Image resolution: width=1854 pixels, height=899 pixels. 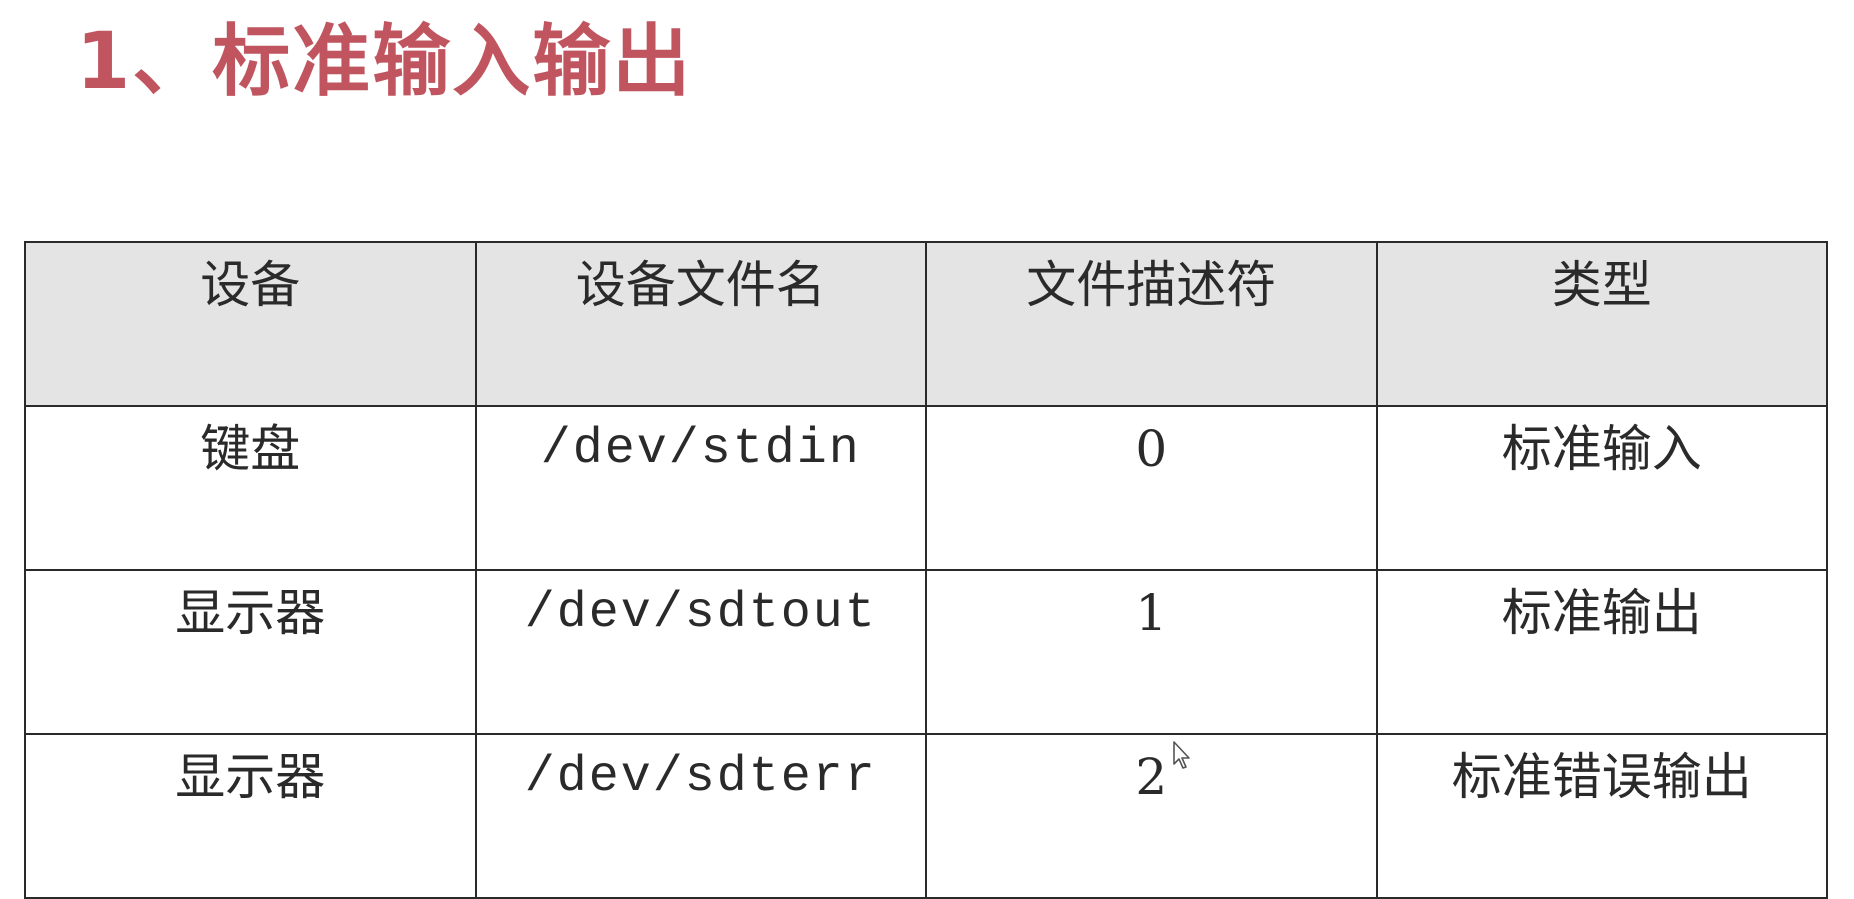 I want to click on cell-device-filename: /dev/sdterr, so click(x=700, y=816).